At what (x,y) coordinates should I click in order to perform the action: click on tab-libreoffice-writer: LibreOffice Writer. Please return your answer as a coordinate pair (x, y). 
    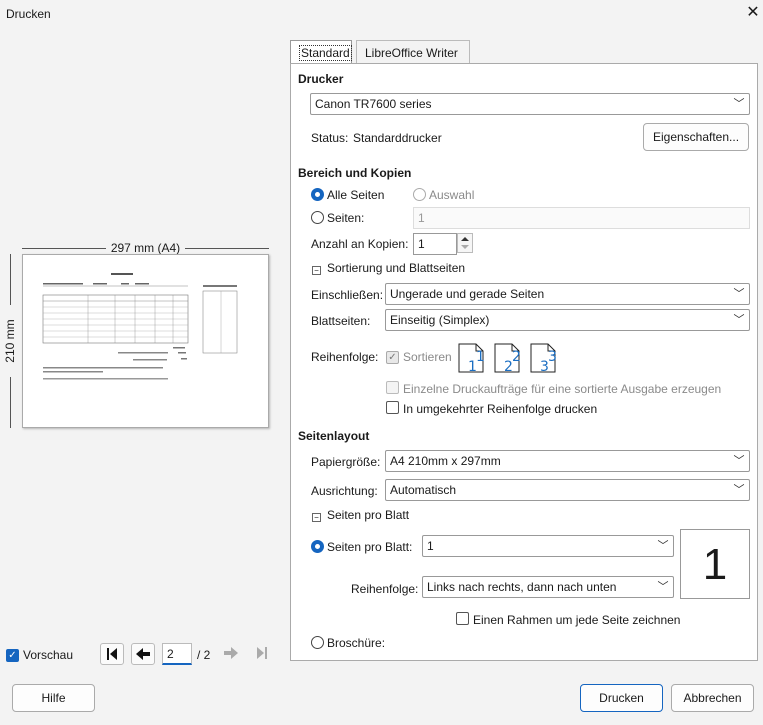
    Looking at the image, I should click on (413, 52).